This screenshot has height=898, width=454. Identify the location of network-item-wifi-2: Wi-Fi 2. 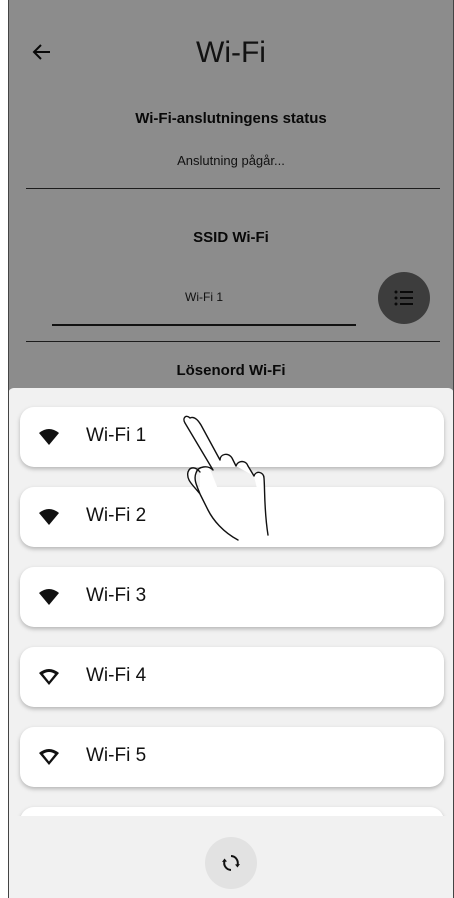
(232, 517).